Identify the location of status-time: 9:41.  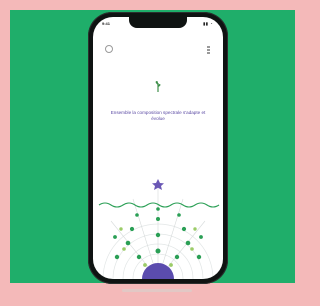
(106, 23).